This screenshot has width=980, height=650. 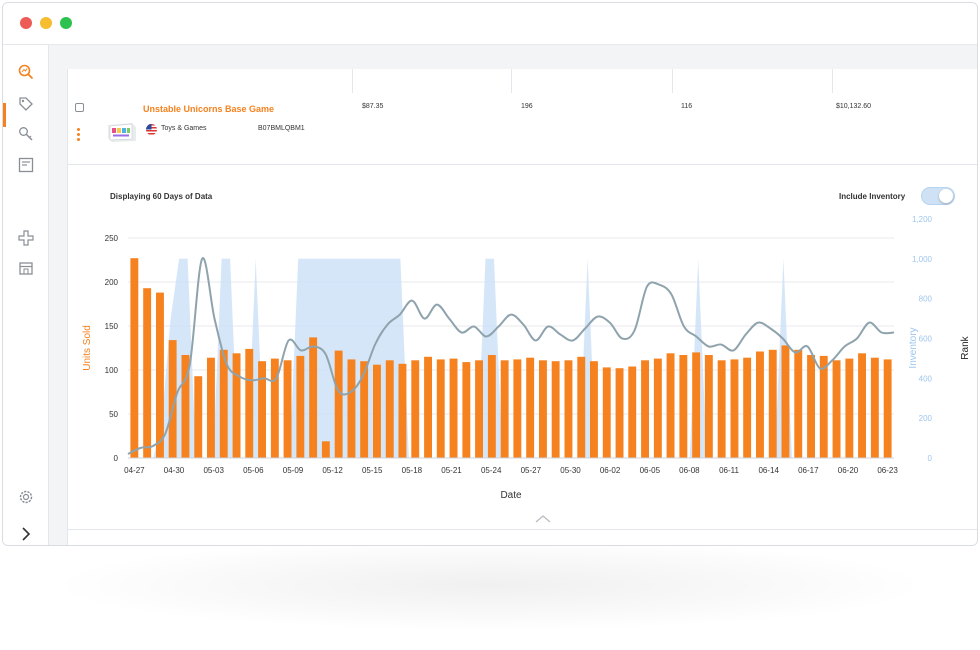 I want to click on collapse-chevron-icon, so click(x=543, y=519).